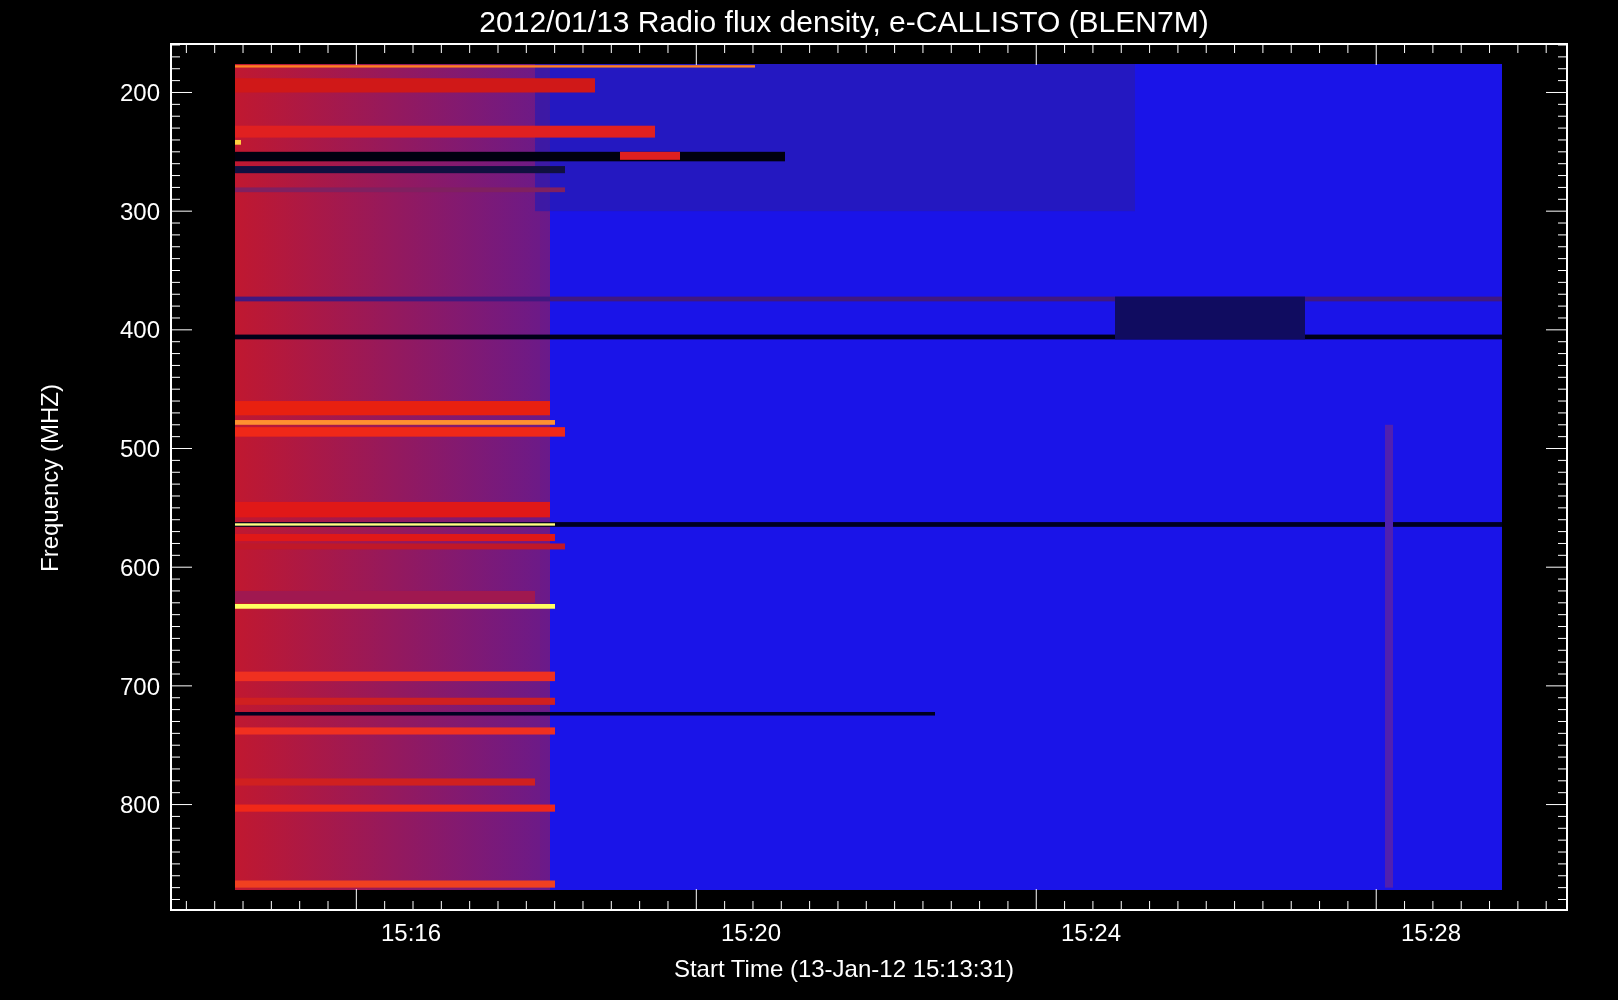 The image size is (1618, 1000). Describe the element at coordinates (844, 969) in the screenshot. I see `x-axis-title: Start Time (13-Jan-12 15:13:31)` at that location.